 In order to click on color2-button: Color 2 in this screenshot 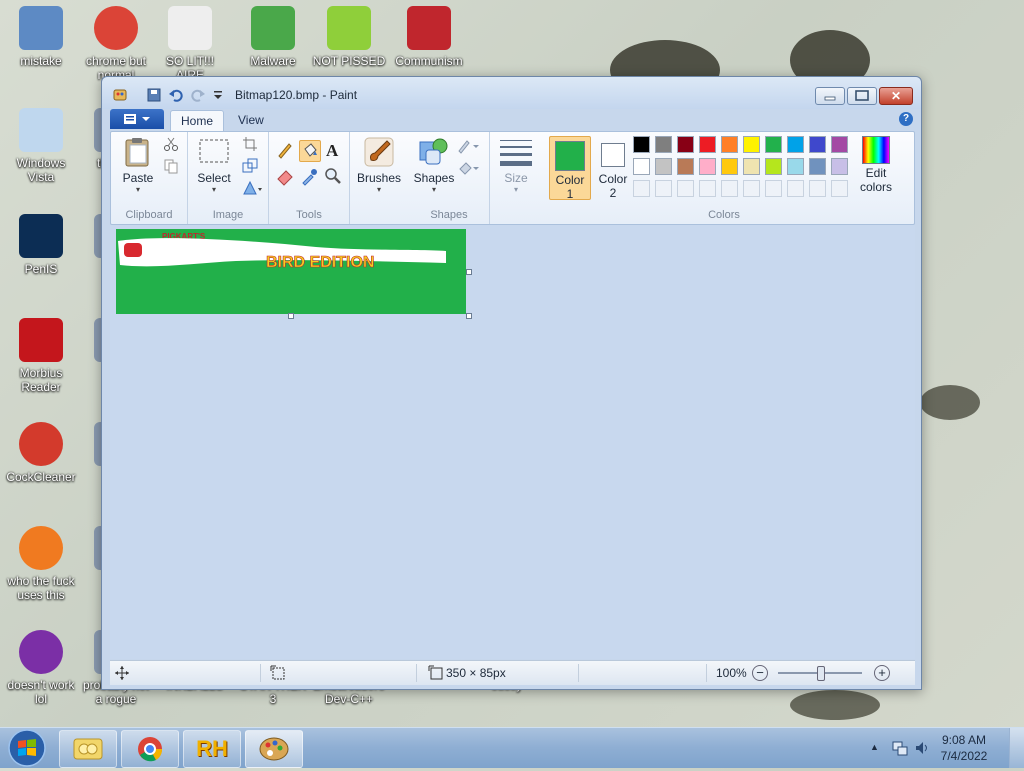, I will do `click(613, 168)`.